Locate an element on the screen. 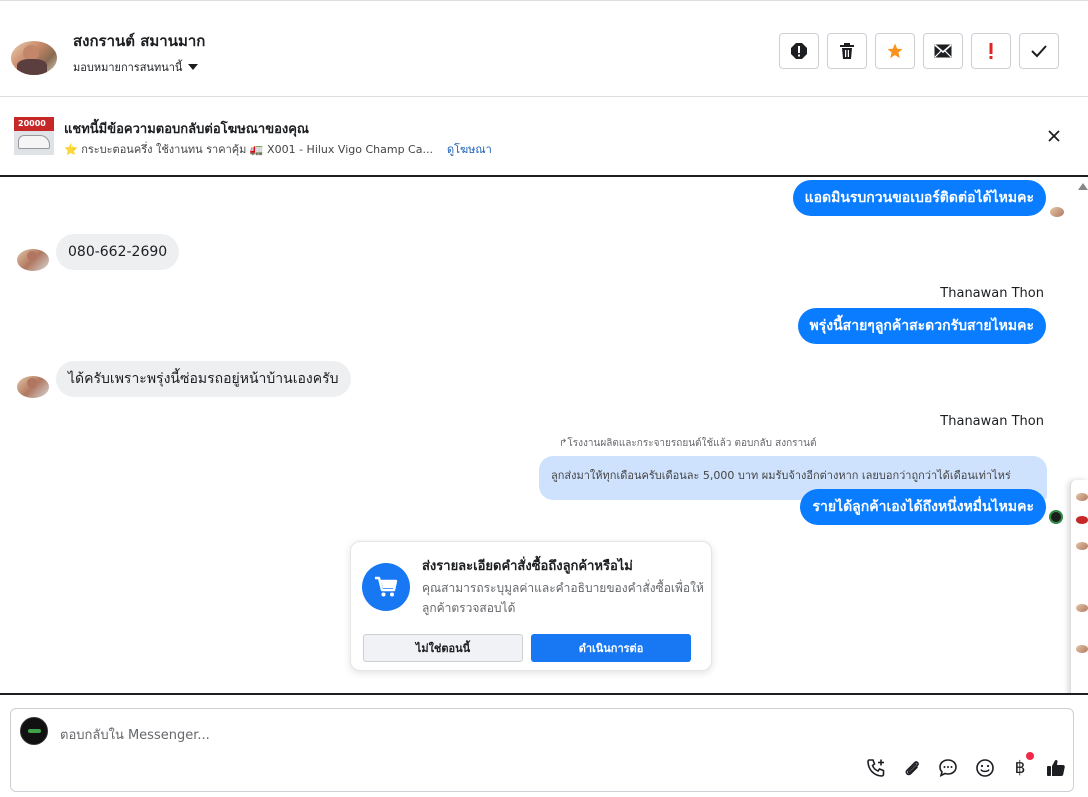 This screenshot has width=1088, height=797. page-read-receipt is located at coordinates (1056, 517).